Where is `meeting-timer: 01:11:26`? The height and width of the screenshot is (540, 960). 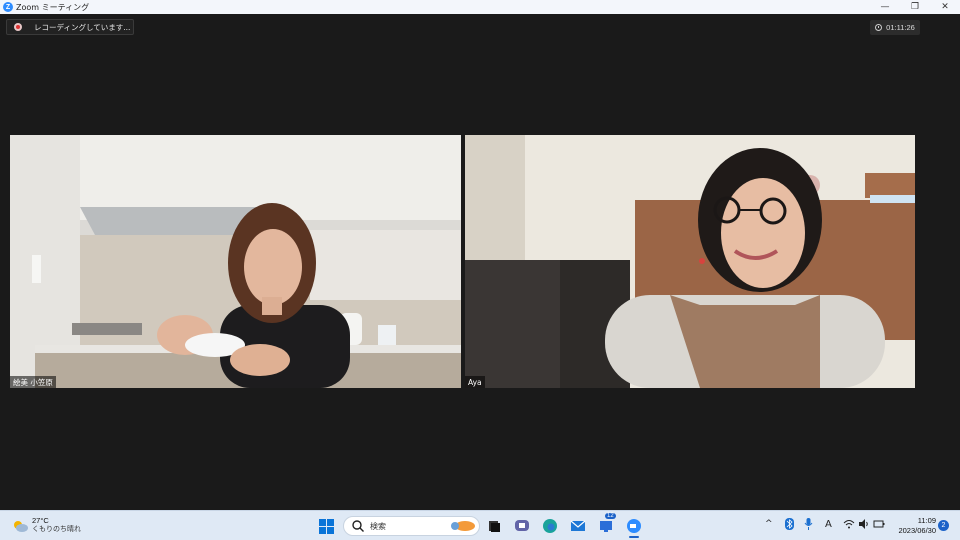 meeting-timer: 01:11:26 is located at coordinates (895, 27).